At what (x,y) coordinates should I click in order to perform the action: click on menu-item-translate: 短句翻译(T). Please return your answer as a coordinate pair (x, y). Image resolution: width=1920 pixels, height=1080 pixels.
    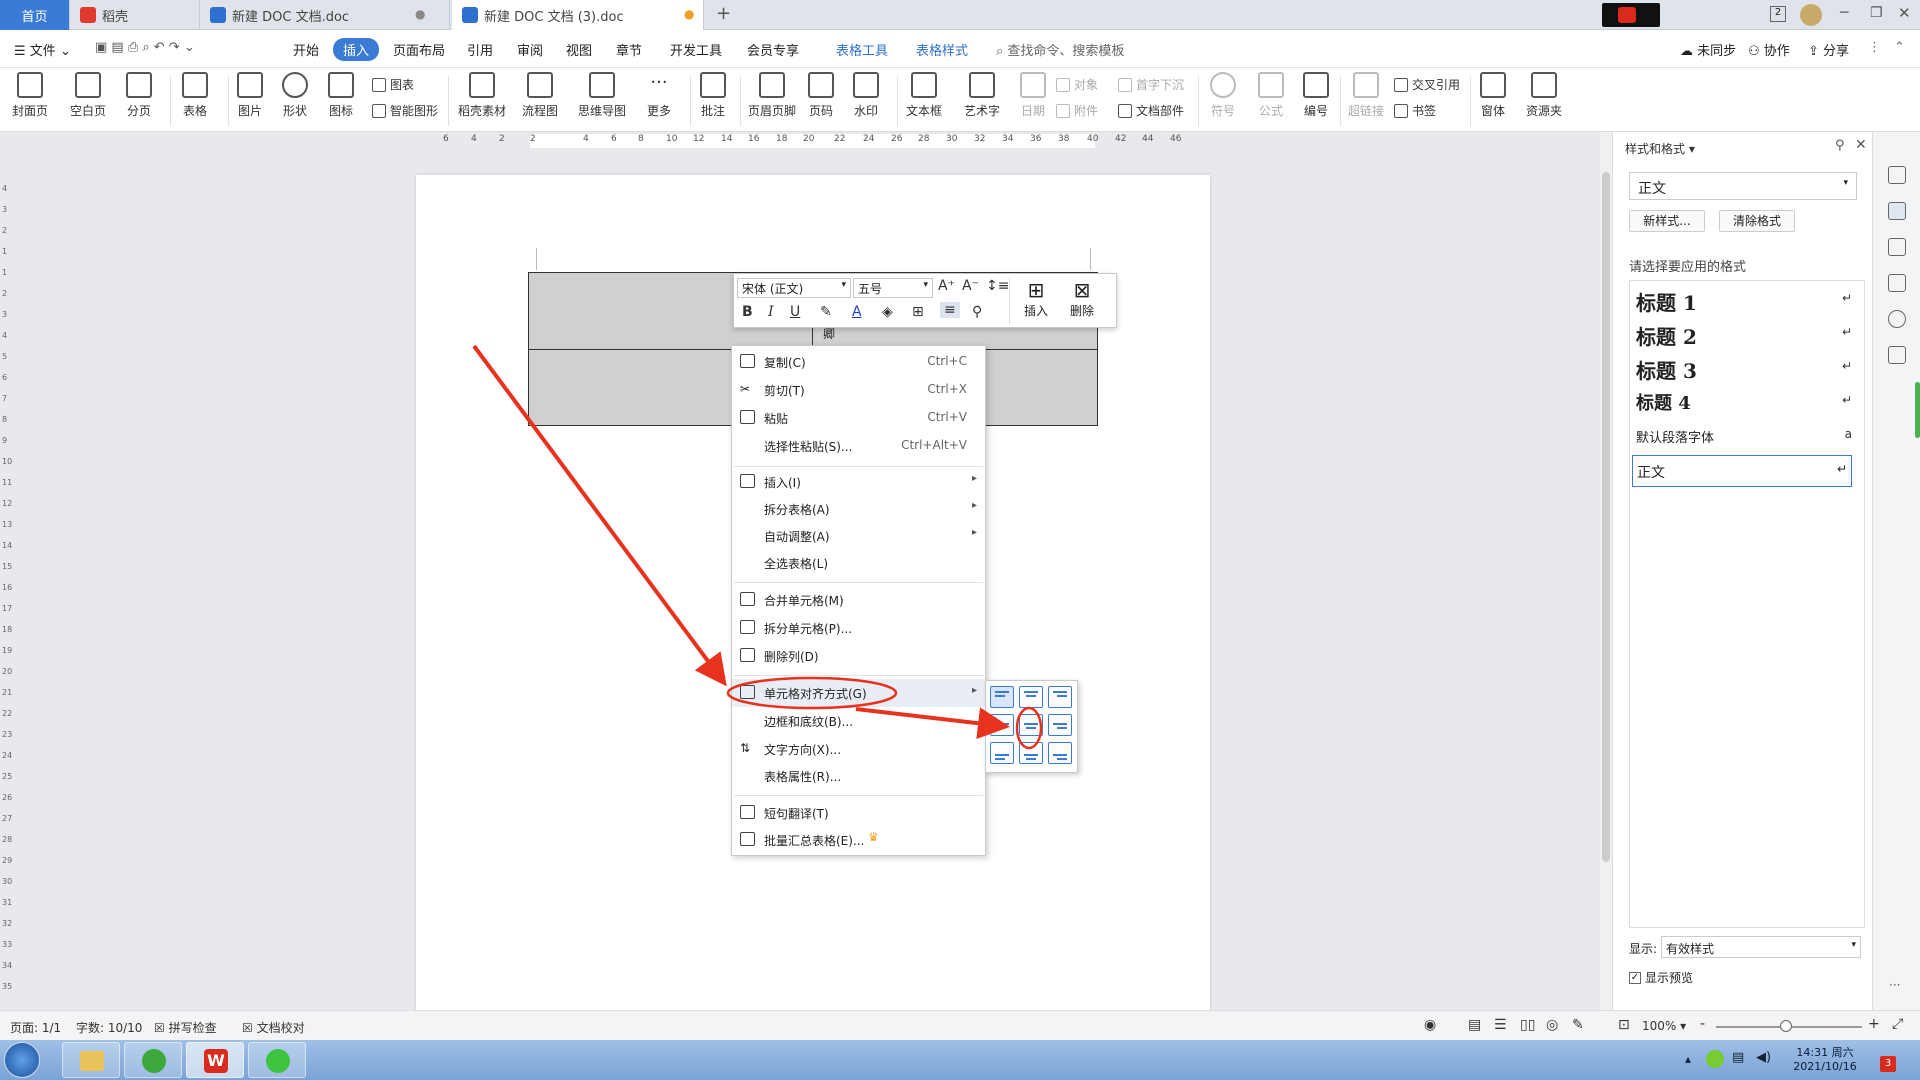
    Looking at the image, I should click on (858, 813).